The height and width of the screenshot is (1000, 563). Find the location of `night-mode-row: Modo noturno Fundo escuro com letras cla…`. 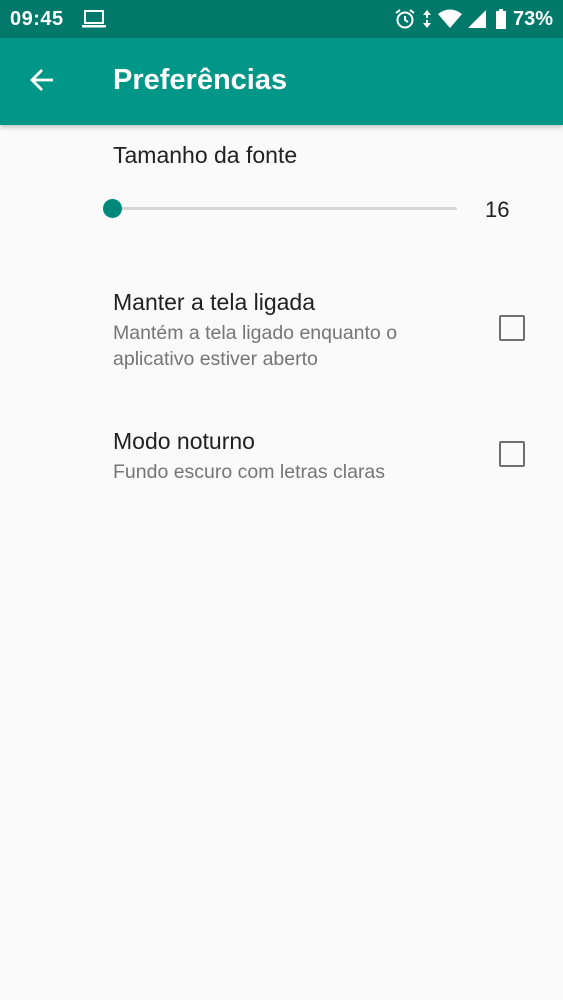

night-mode-row: Modo noturno Fundo escuro com letras cla… is located at coordinates (281, 457).